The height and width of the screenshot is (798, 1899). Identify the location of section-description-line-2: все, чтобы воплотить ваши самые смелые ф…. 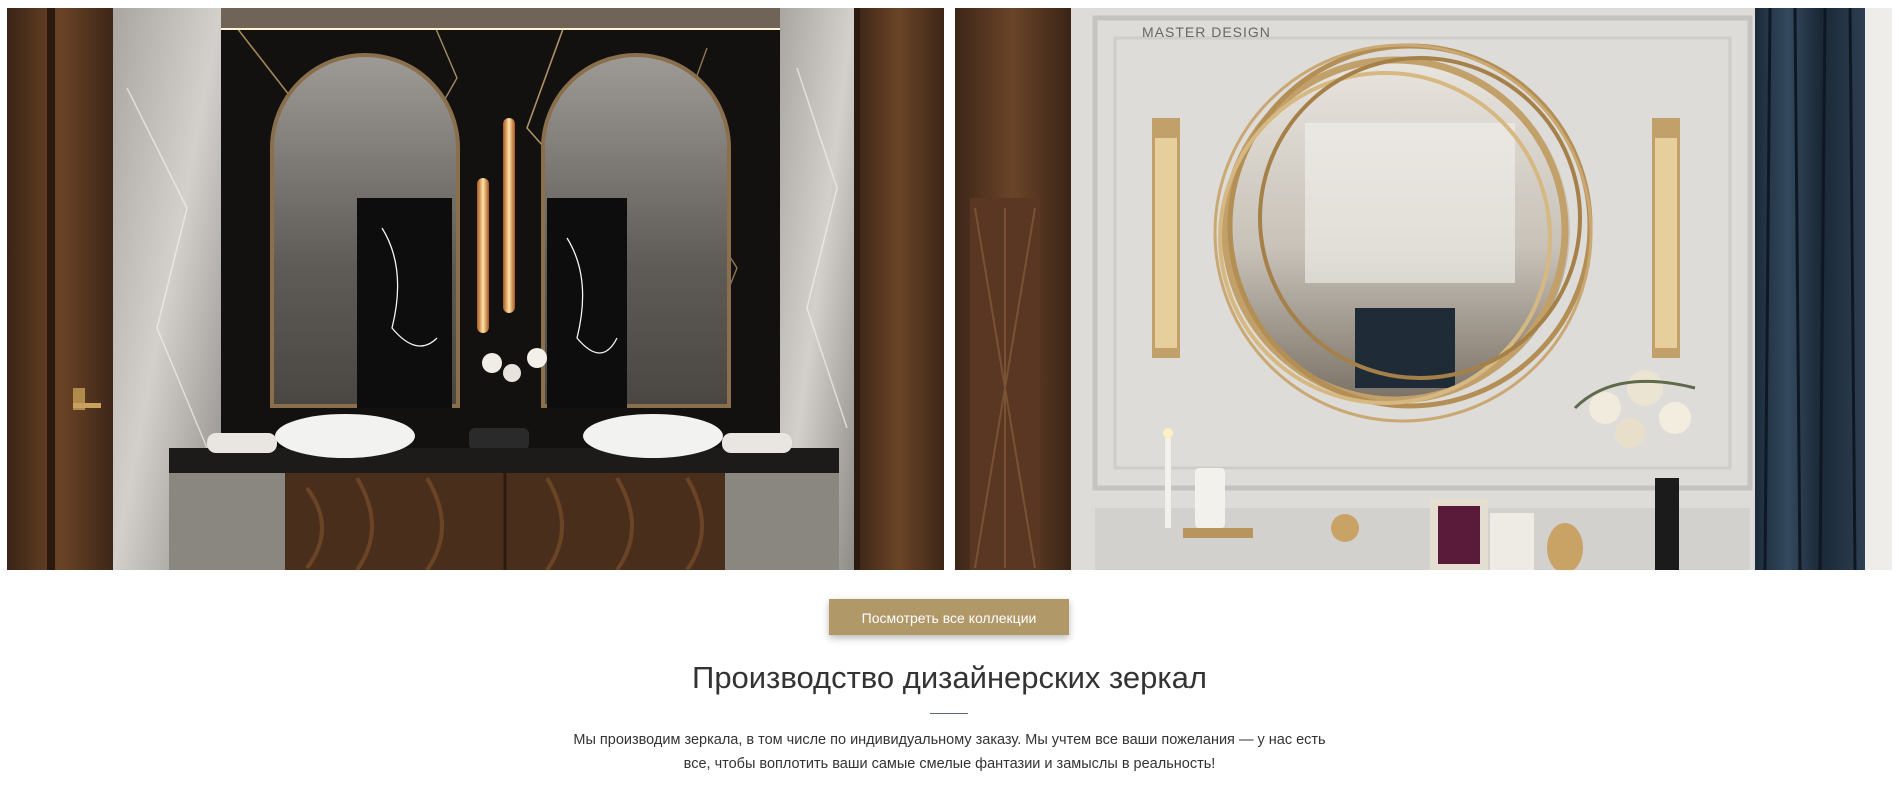
(949, 764).